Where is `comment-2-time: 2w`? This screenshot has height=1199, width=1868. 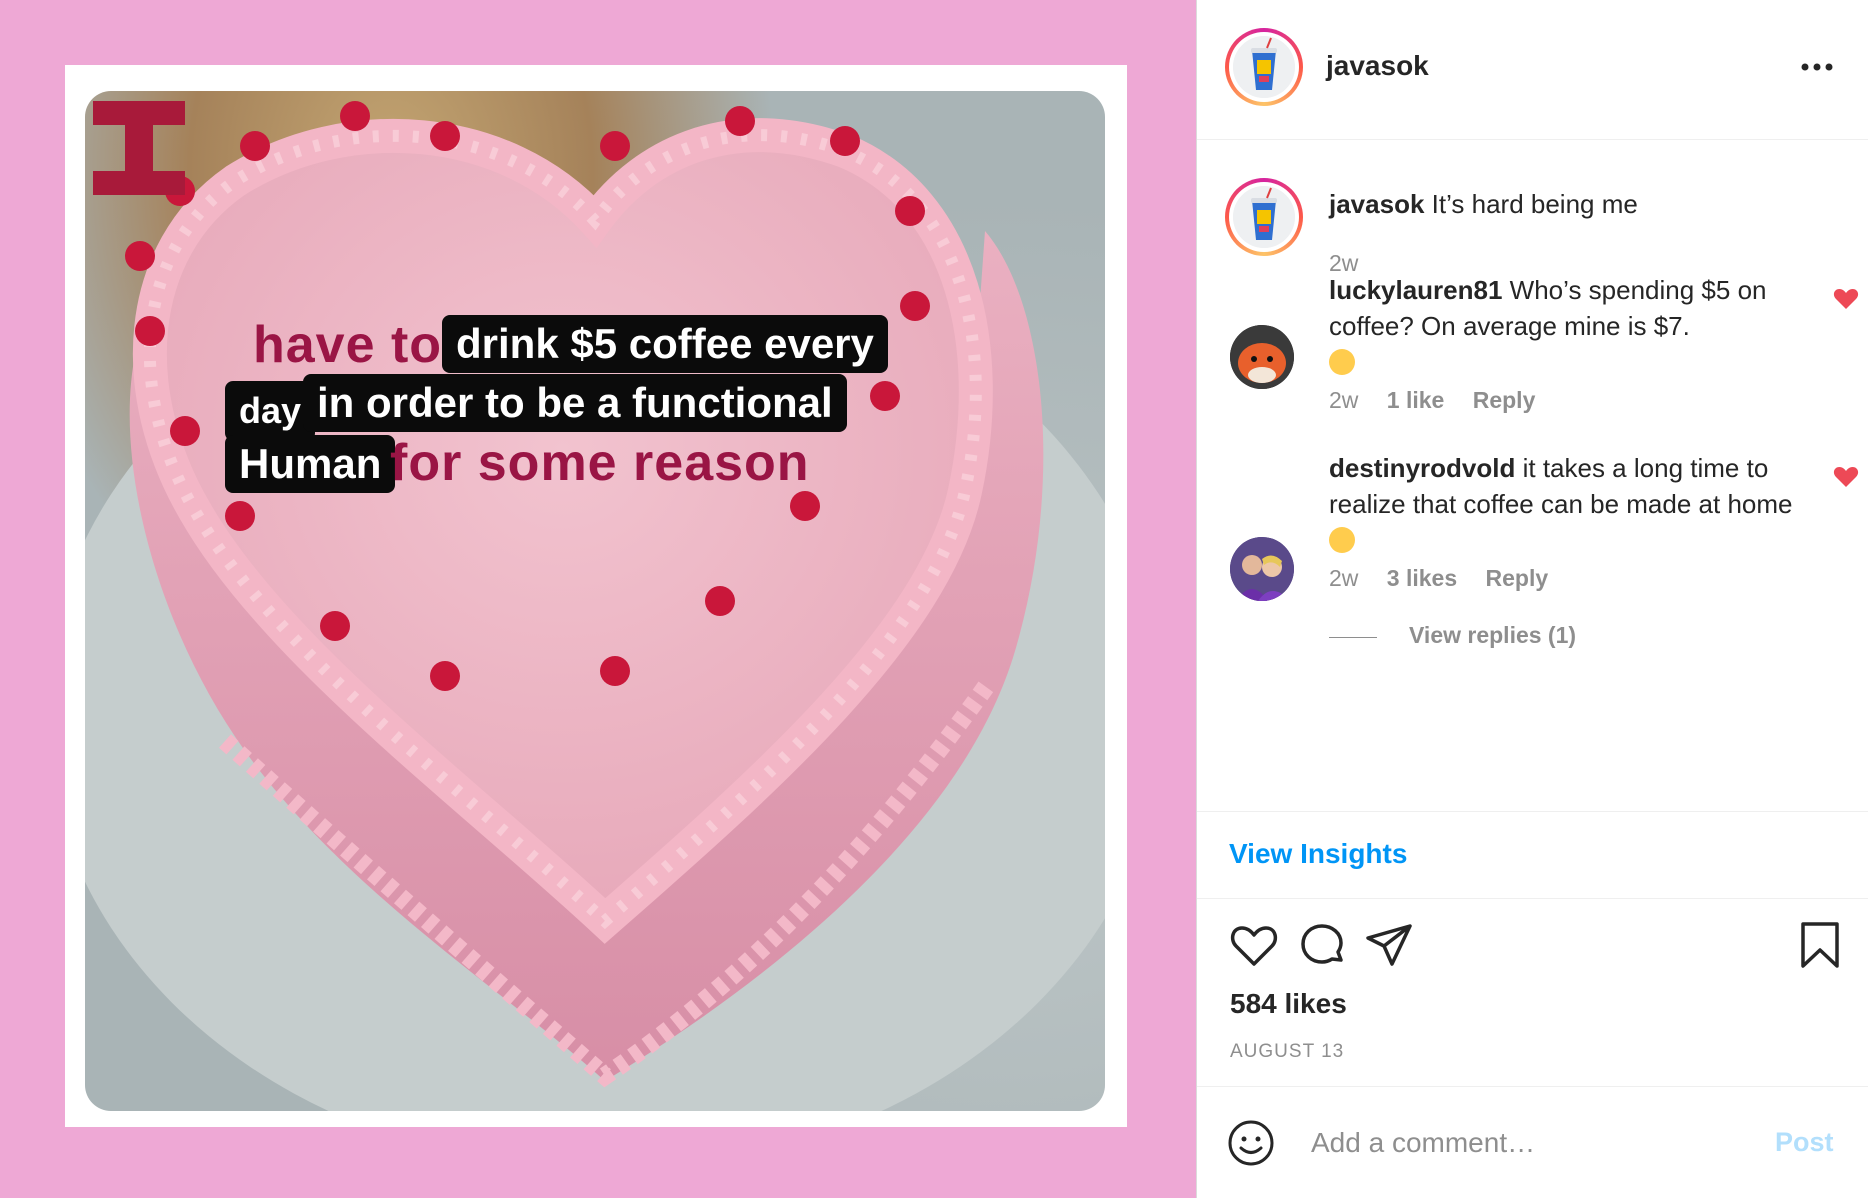 comment-2-time: 2w is located at coordinates (1343, 578).